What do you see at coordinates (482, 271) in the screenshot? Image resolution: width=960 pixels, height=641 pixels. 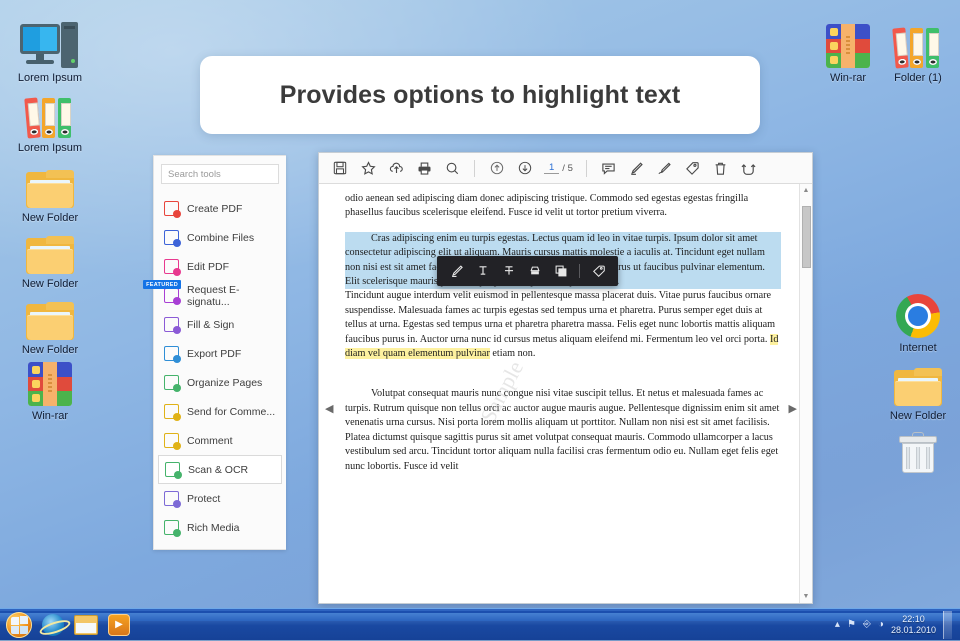 I see `underline-text-icon` at bounding box center [482, 271].